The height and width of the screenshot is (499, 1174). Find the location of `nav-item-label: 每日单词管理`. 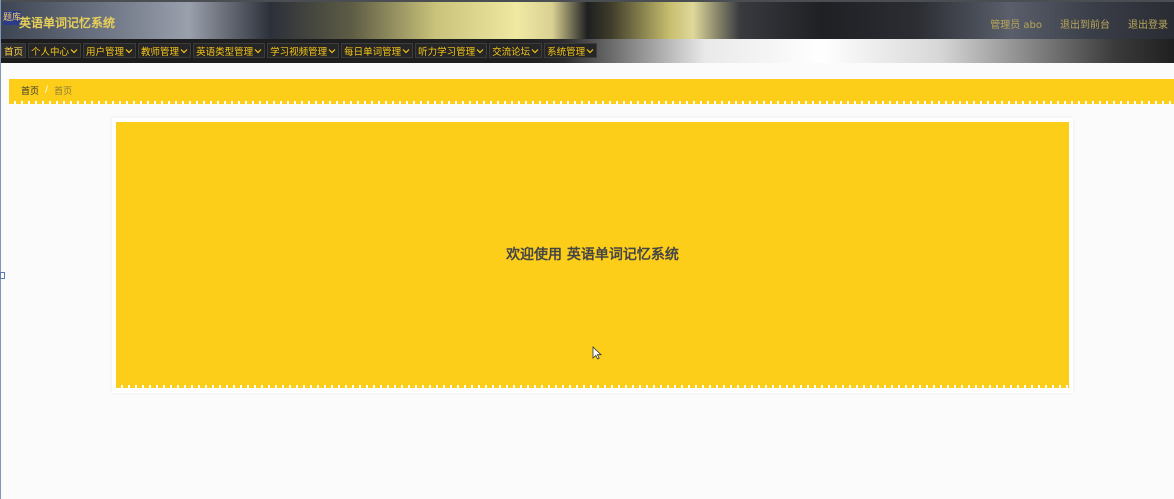

nav-item-label: 每日单词管理 is located at coordinates (373, 52).